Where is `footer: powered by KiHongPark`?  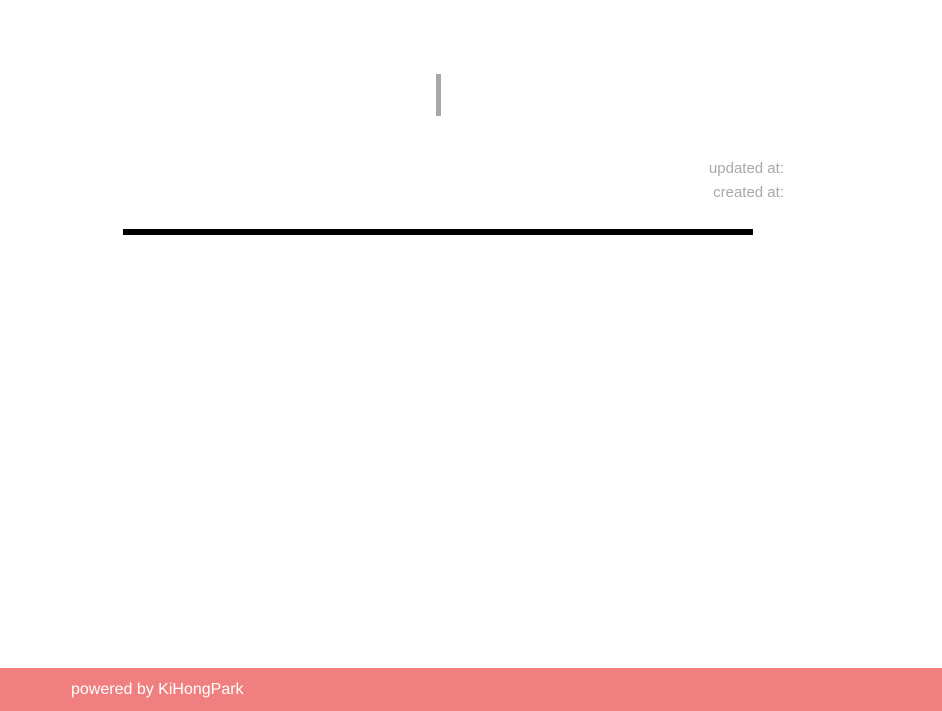 footer: powered by KiHongPark is located at coordinates (471, 689).